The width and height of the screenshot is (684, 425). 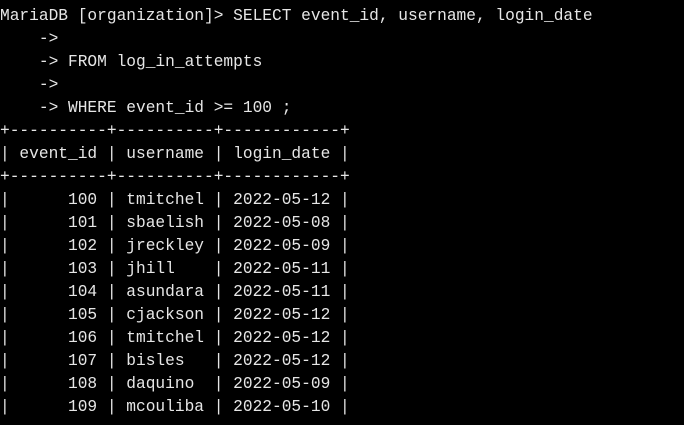 I want to click on table-row: | 109 | mcouliba | 2022-05-10 |, so click(x=175, y=407).